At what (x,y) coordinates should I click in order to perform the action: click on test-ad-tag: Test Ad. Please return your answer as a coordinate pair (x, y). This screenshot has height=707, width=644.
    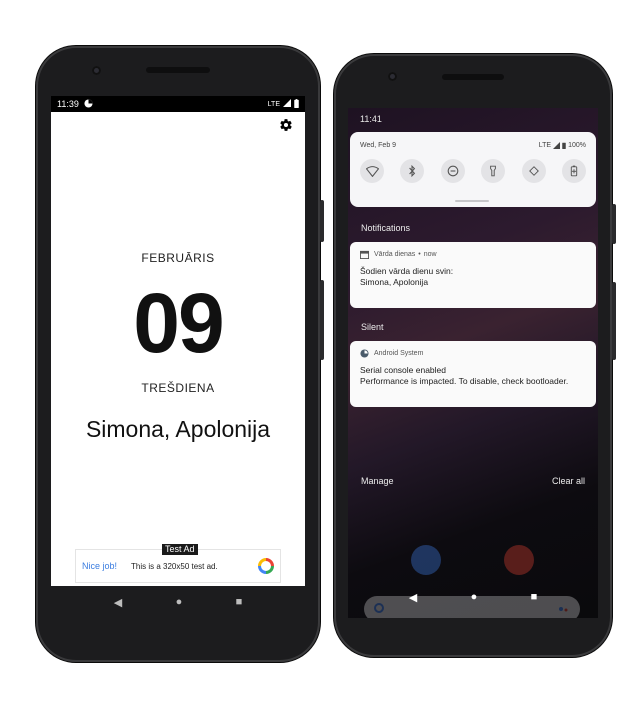
    Looking at the image, I should click on (180, 549).